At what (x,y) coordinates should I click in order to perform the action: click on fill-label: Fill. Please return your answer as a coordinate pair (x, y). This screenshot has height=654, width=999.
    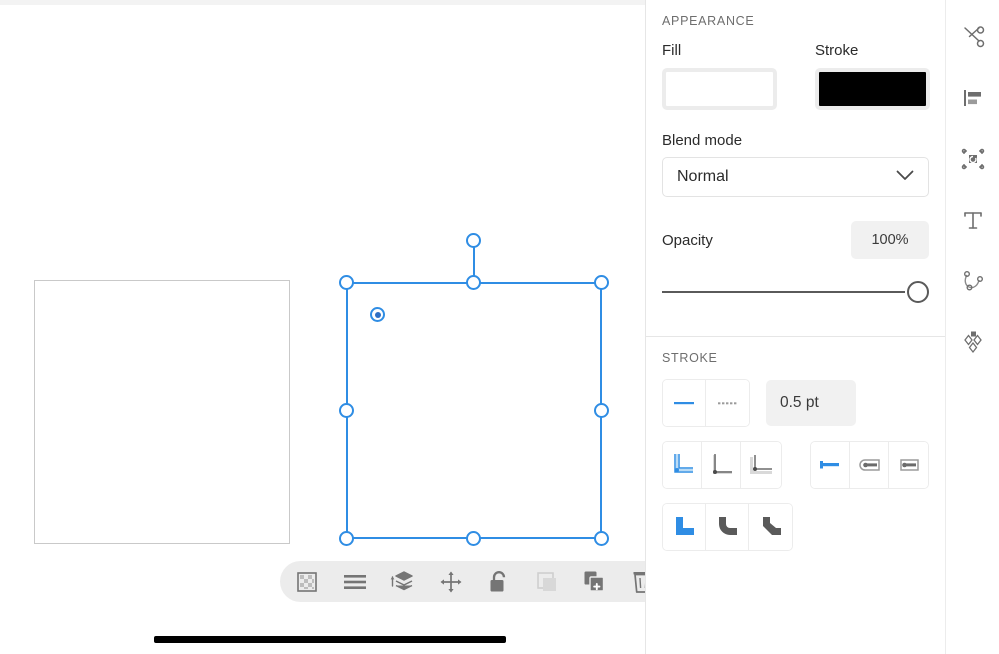
    Looking at the image, I should click on (672, 50).